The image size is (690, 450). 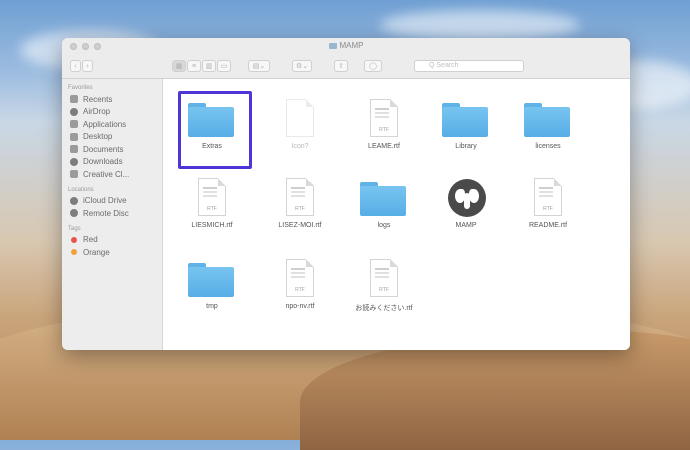 What do you see at coordinates (384, 146) in the screenshot?
I see `file-label: LEAME.rtf` at bounding box center [384, 146].